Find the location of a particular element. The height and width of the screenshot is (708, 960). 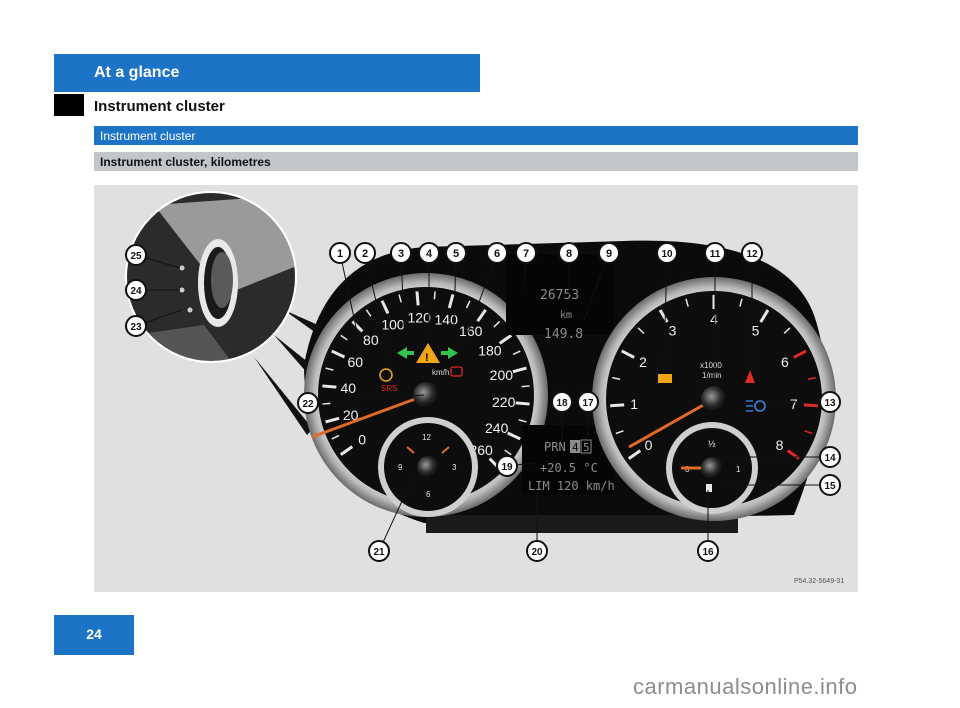

rpm-label: 3 is located at coordinates (673, 331).